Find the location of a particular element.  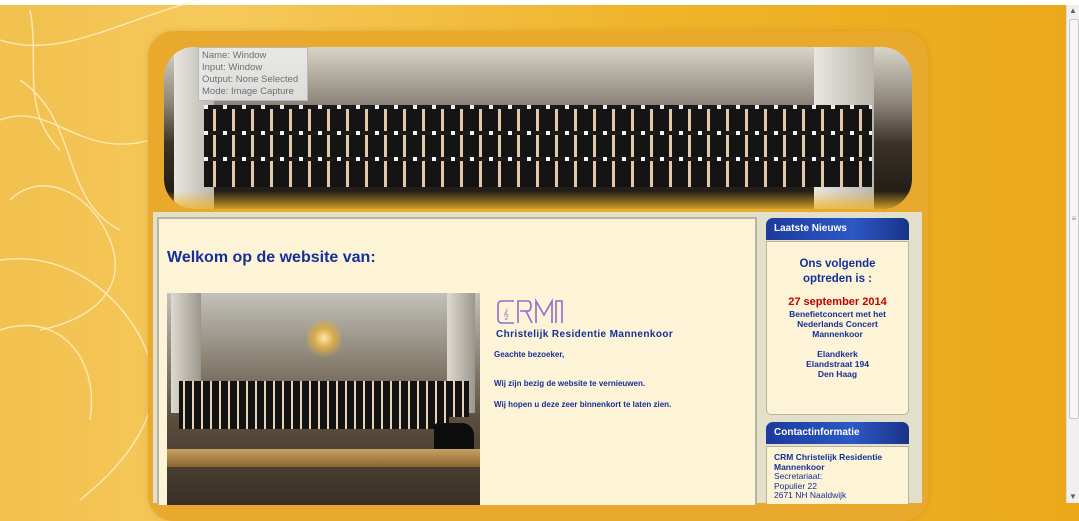

tooltip-name: Name: Window is located at coordinates (234, 55).